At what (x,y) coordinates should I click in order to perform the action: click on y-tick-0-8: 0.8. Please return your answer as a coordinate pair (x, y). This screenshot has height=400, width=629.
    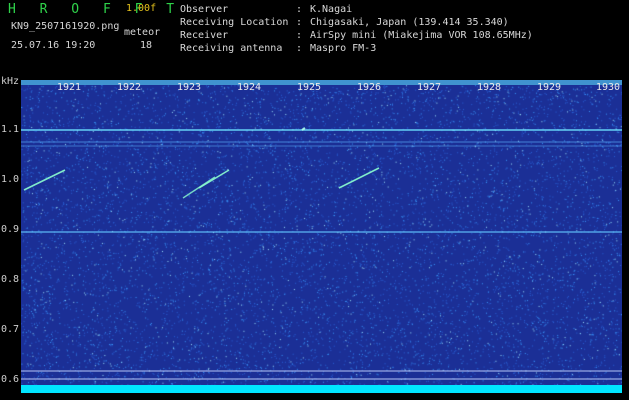
    Looking at the image, I should click on (10, 279).